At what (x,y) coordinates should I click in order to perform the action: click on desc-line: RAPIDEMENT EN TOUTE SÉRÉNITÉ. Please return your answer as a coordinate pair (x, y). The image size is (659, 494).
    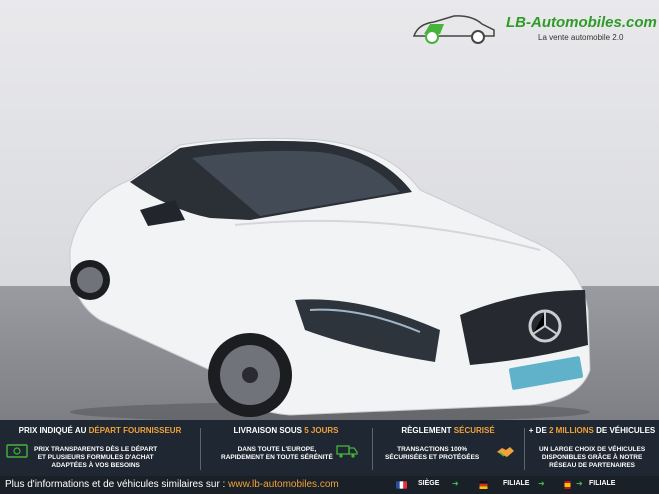
    Looking at the image, I should click on (277, 457).